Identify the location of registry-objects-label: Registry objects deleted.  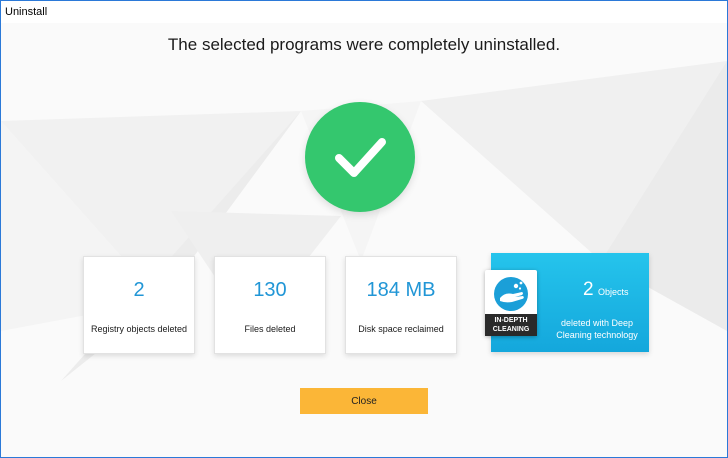
(139, 329).